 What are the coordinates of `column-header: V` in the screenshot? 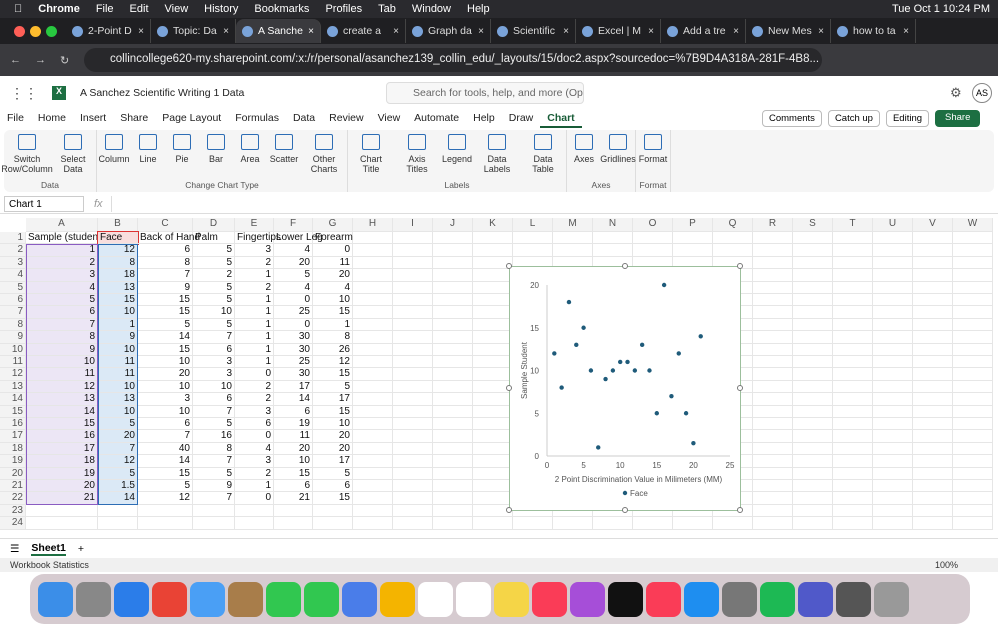 It's located at (933, 225).